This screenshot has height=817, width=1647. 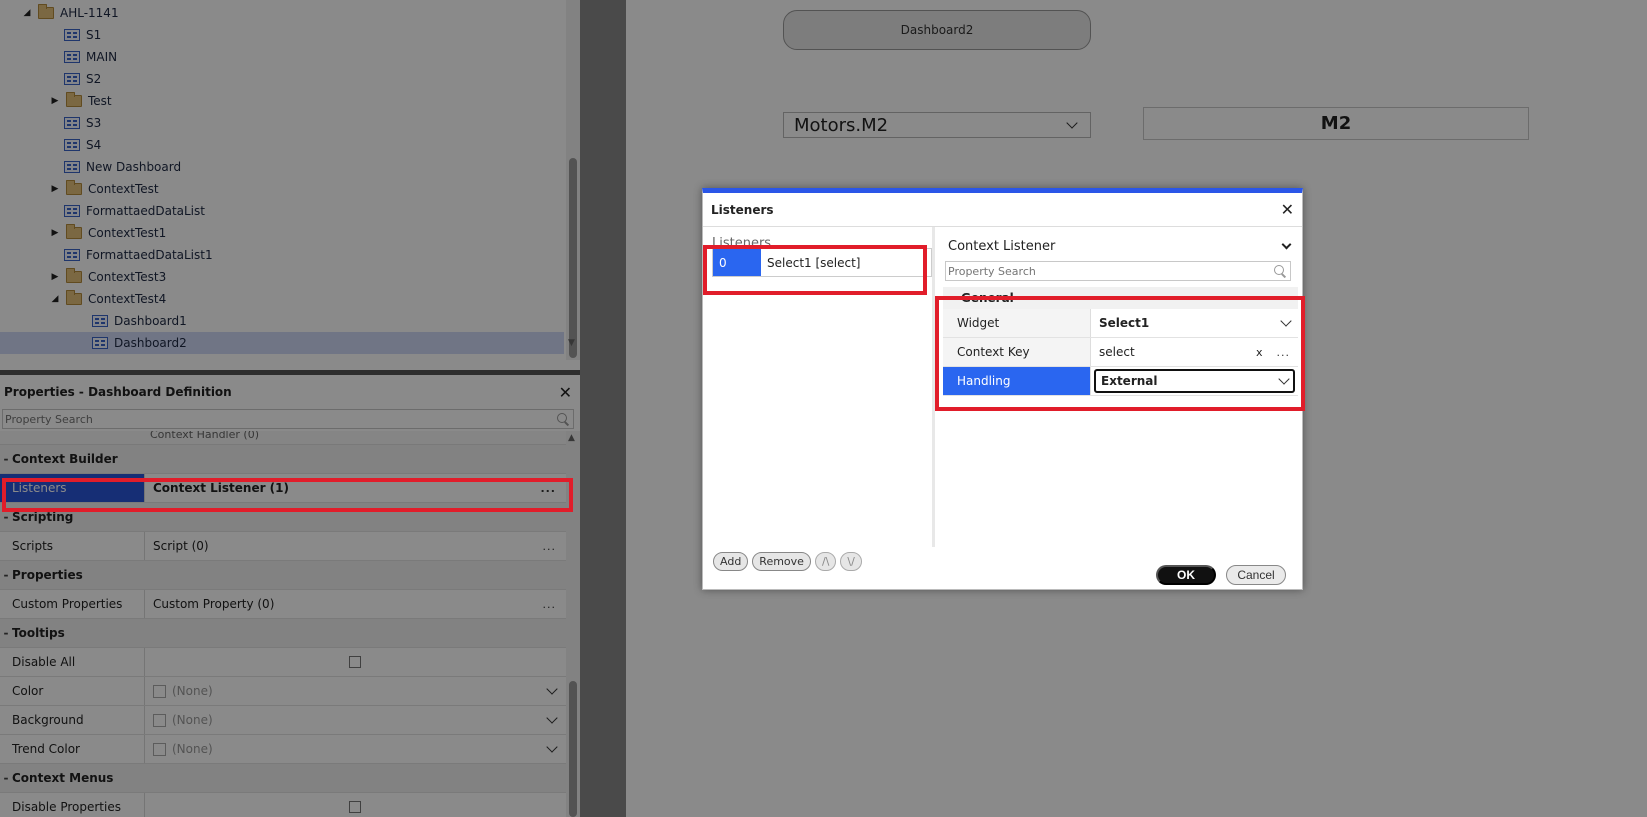 I want to click on collapse-icon: -, so click(x=954, y=298).